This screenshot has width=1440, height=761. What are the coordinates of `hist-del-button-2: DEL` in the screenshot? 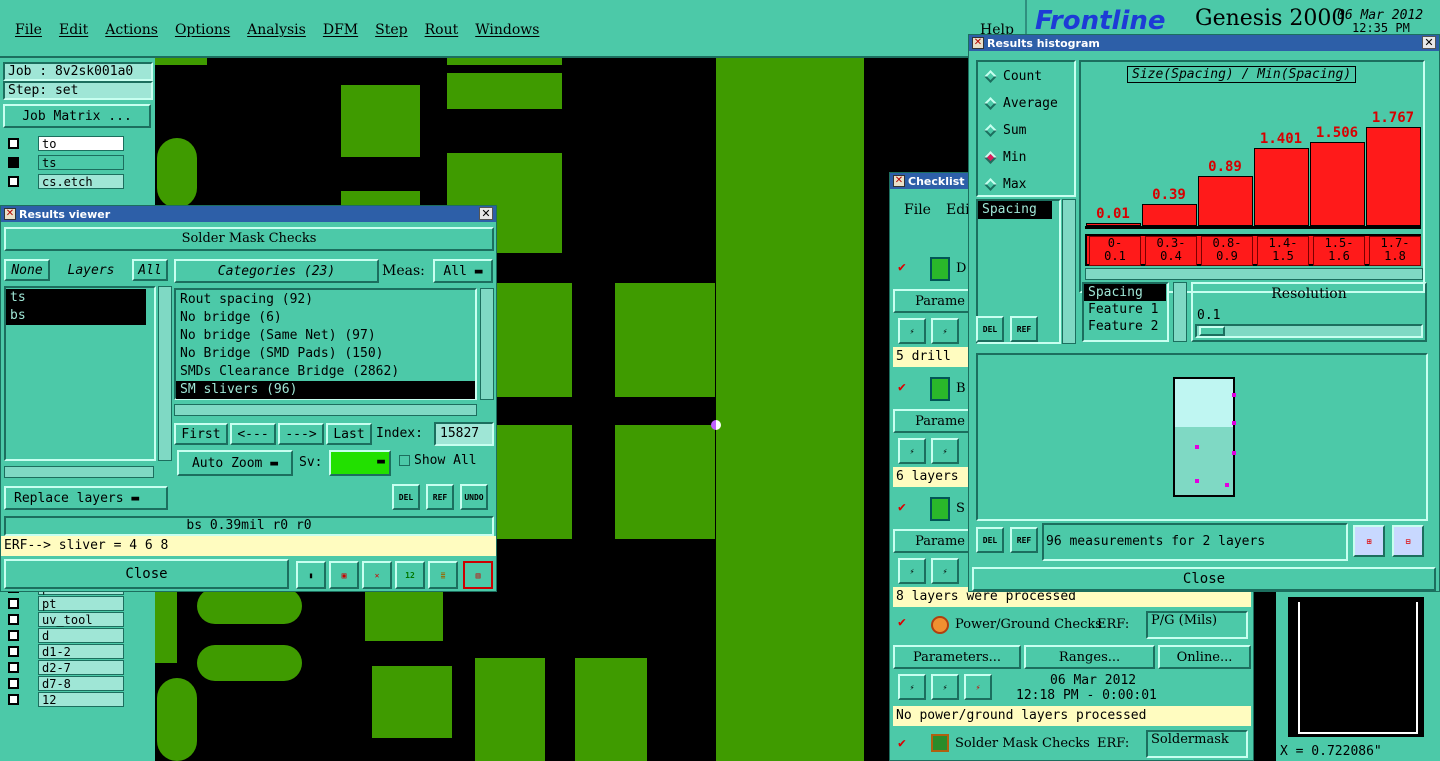 It's located at (990, 540).